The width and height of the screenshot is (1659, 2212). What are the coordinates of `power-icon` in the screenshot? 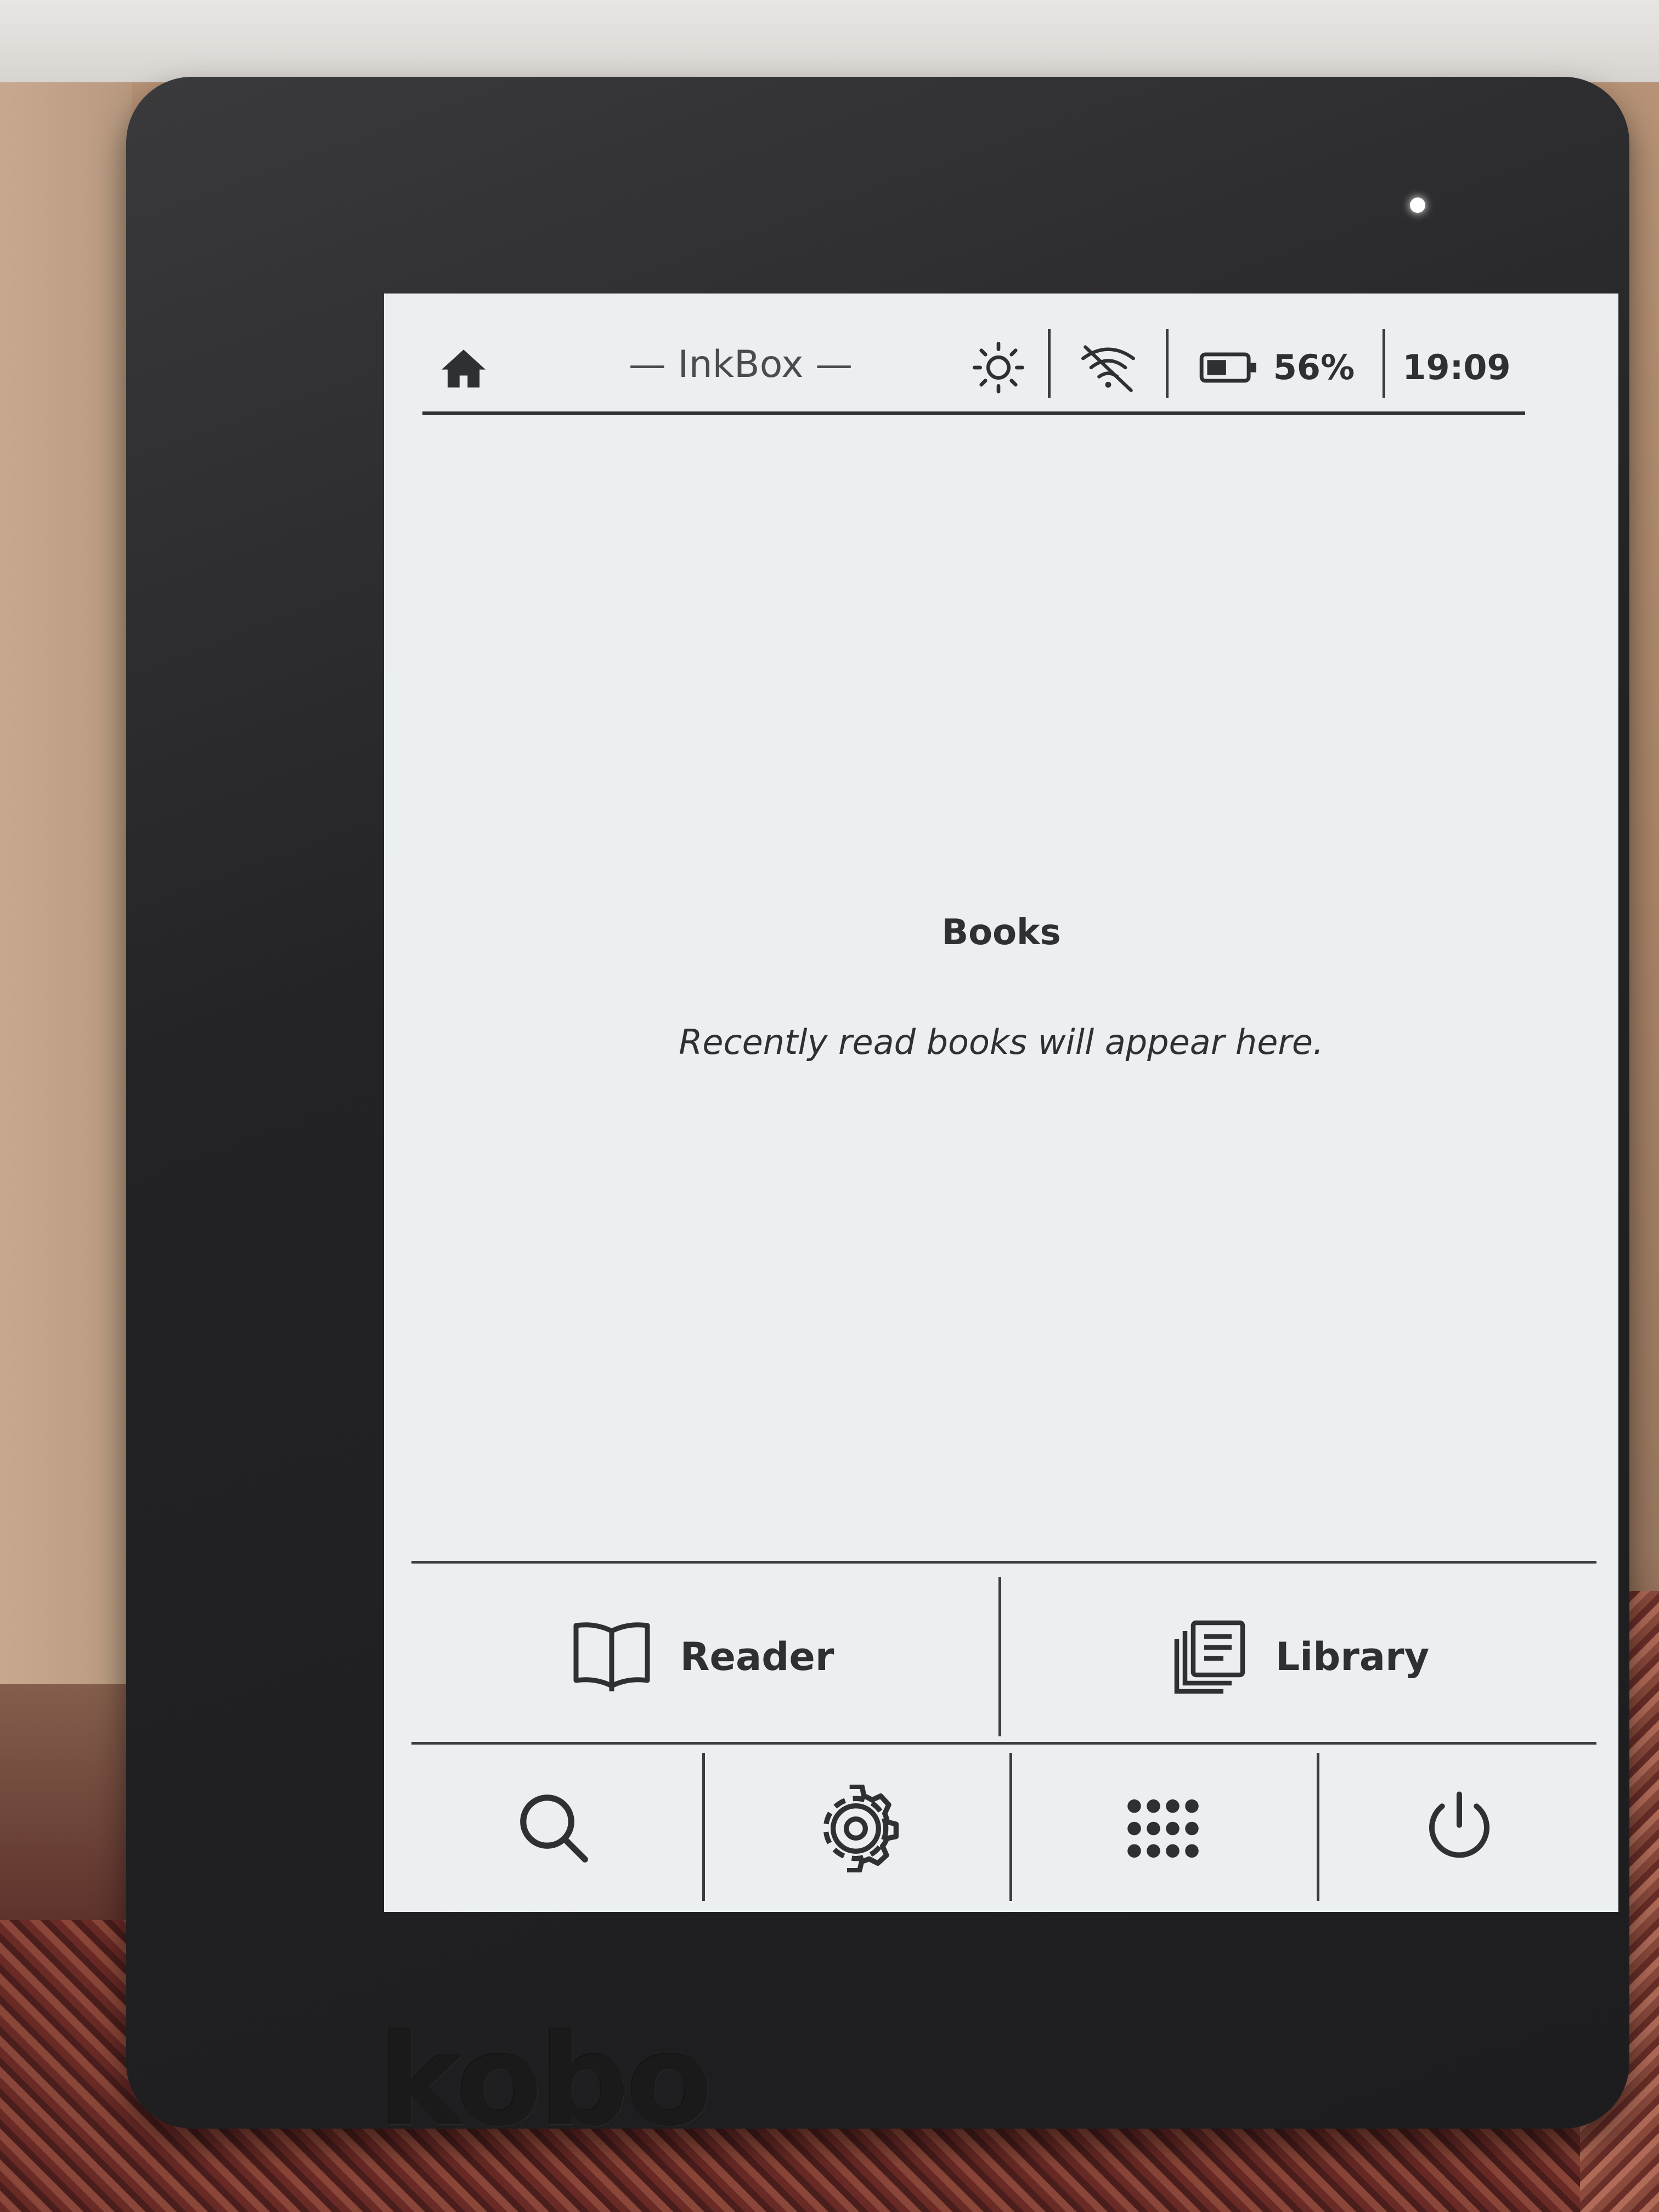 It's located at (1459, 1830).